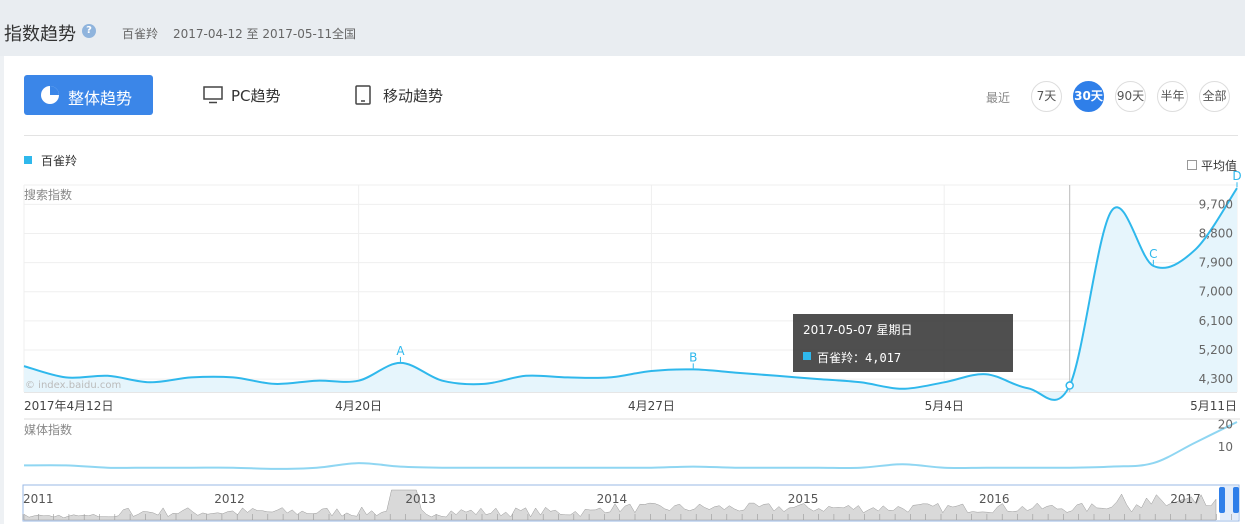 The image size is (1245, 524). I want to click on tablet-icon, so click(363, 95).